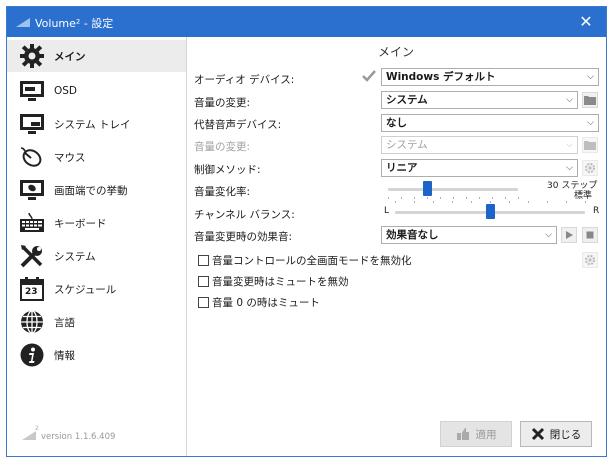 This screenshot has width=613, height=463. Describe the element at coordinates (222, 103) in the screenshot. I see `volume-change-label: 音量の変更:` at that location.